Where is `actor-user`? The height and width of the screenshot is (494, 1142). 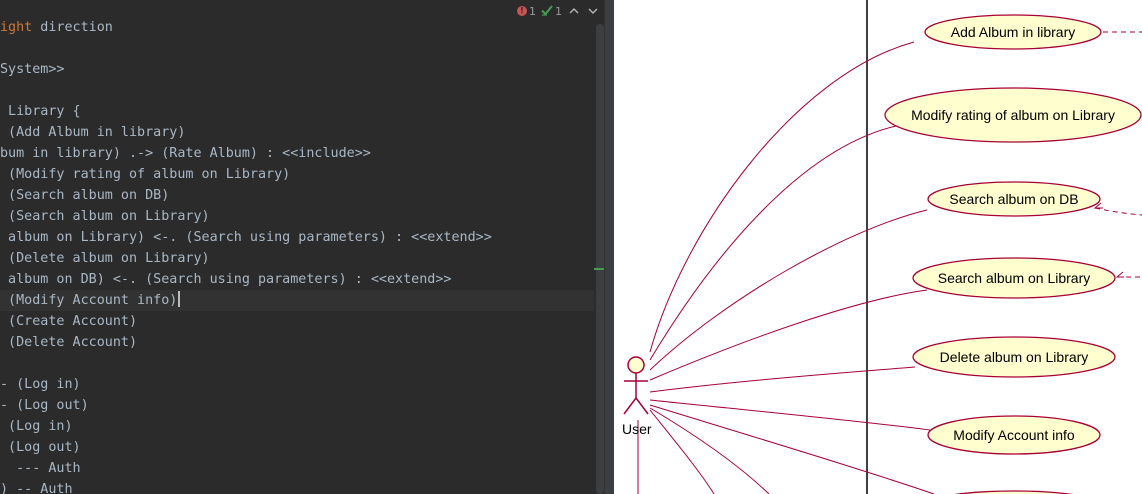
actor-user is located at coordinates (636, 385).